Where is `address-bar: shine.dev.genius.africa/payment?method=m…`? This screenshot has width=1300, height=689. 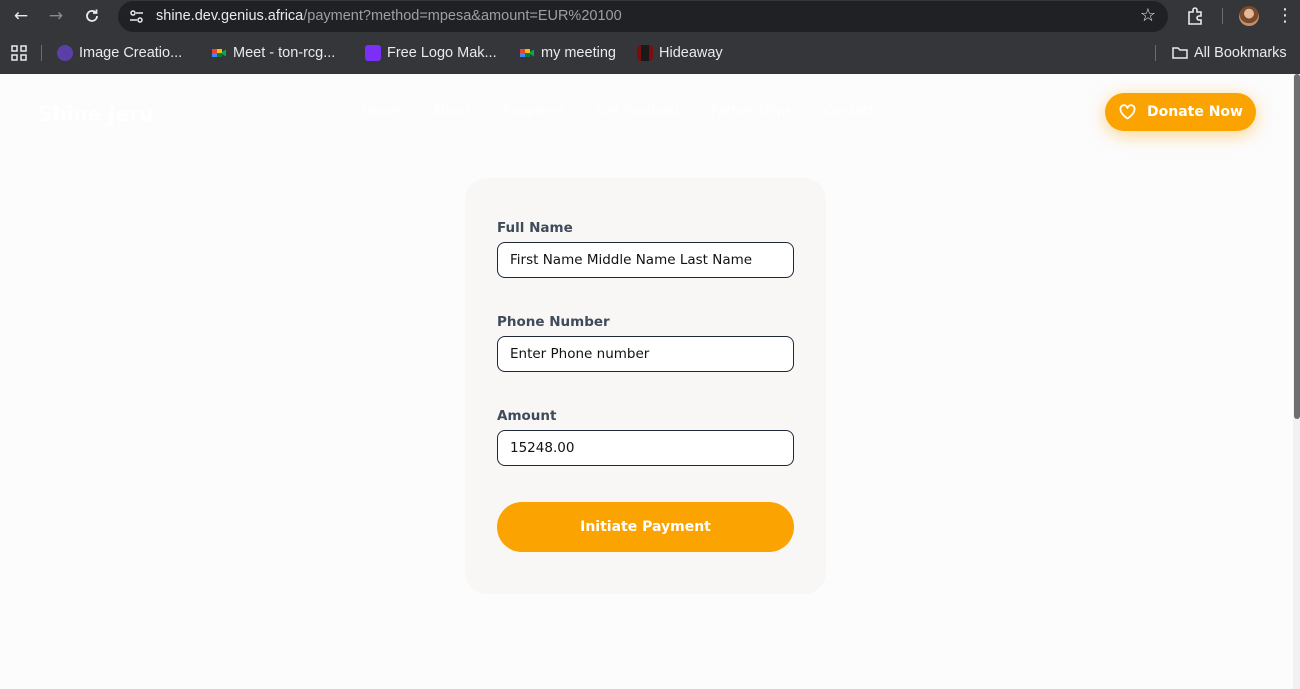 address-bar: shine.dev.genius.africa/payment?method=m… is located at coordinates (643, 16).